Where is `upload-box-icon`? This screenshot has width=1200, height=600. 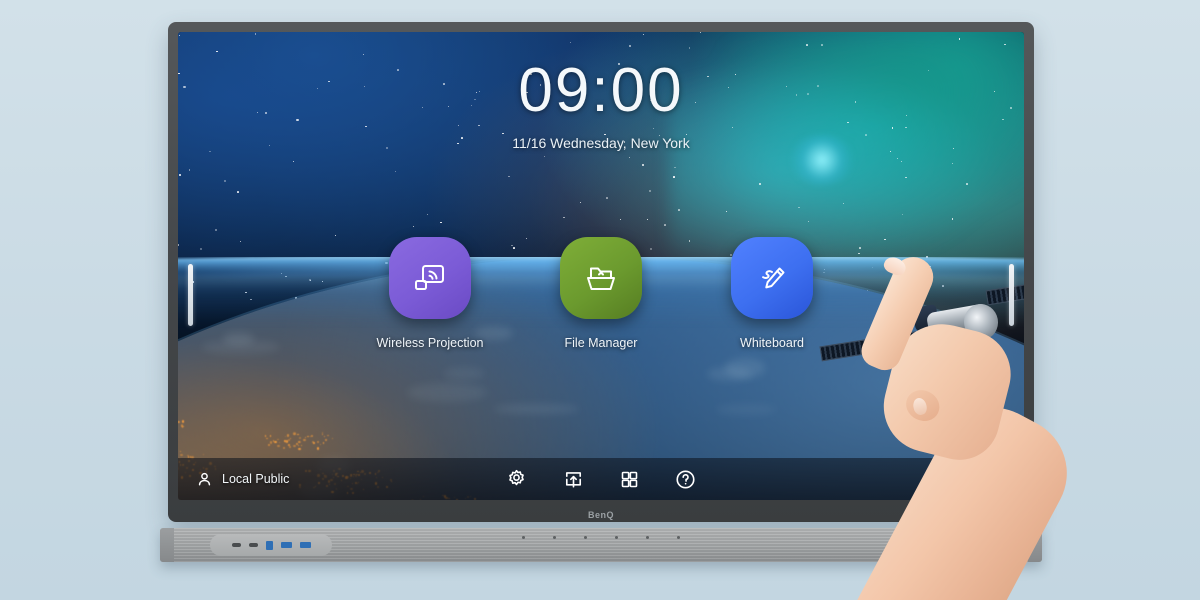
upload-box-icon is located at coordinates (573, 479).